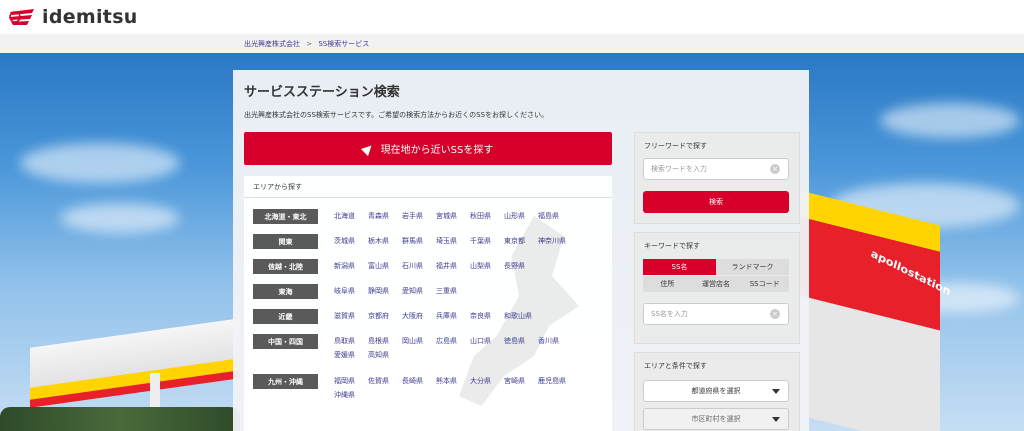  Describe the element at coordinates (351, 381) in the screenshot. I see `pref-link: 福岡県` at that location.